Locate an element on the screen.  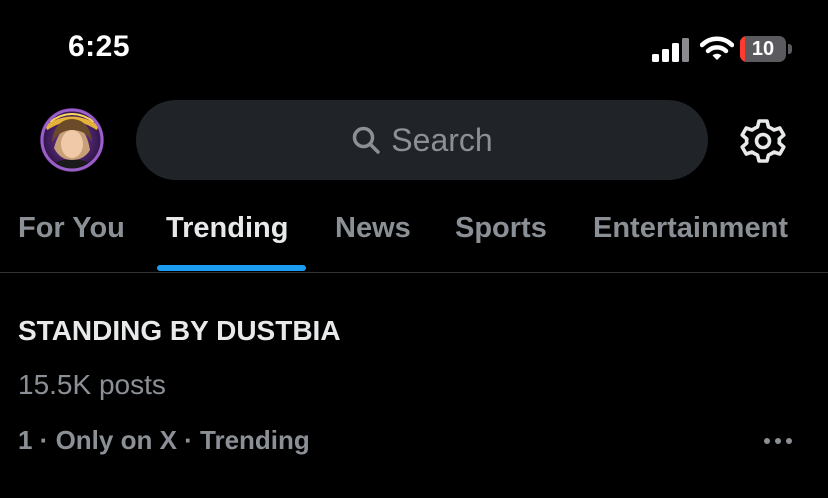
profile-avatar is located at coordinates (72, 140).